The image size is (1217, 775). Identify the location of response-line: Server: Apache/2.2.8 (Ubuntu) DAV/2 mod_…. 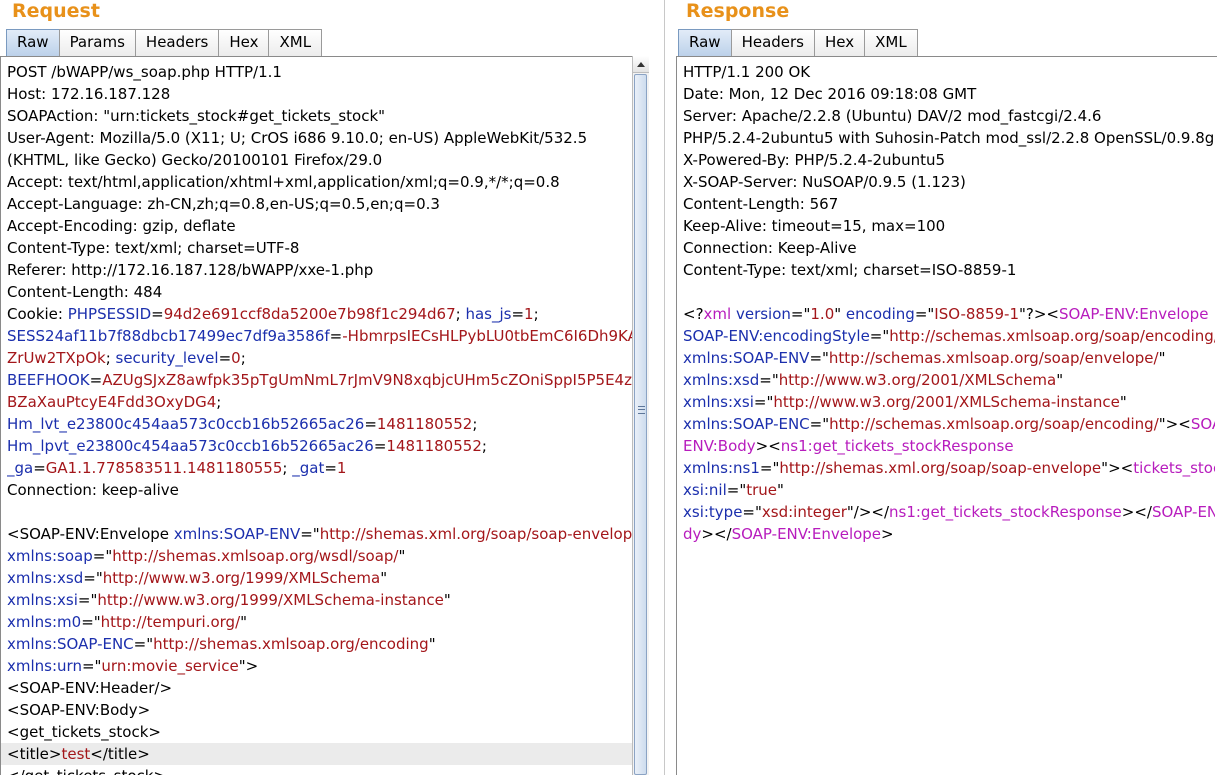
(949, 116).